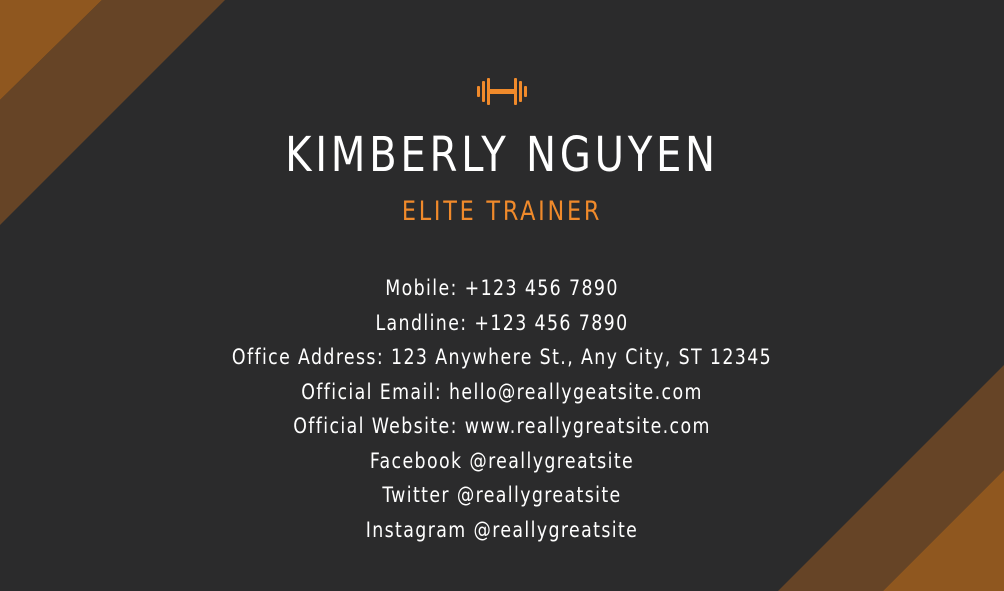  What do you see at coordinates (502, 91) in the screenshot?
I see `dumbbell-icon` at bounding box center [502, 91].